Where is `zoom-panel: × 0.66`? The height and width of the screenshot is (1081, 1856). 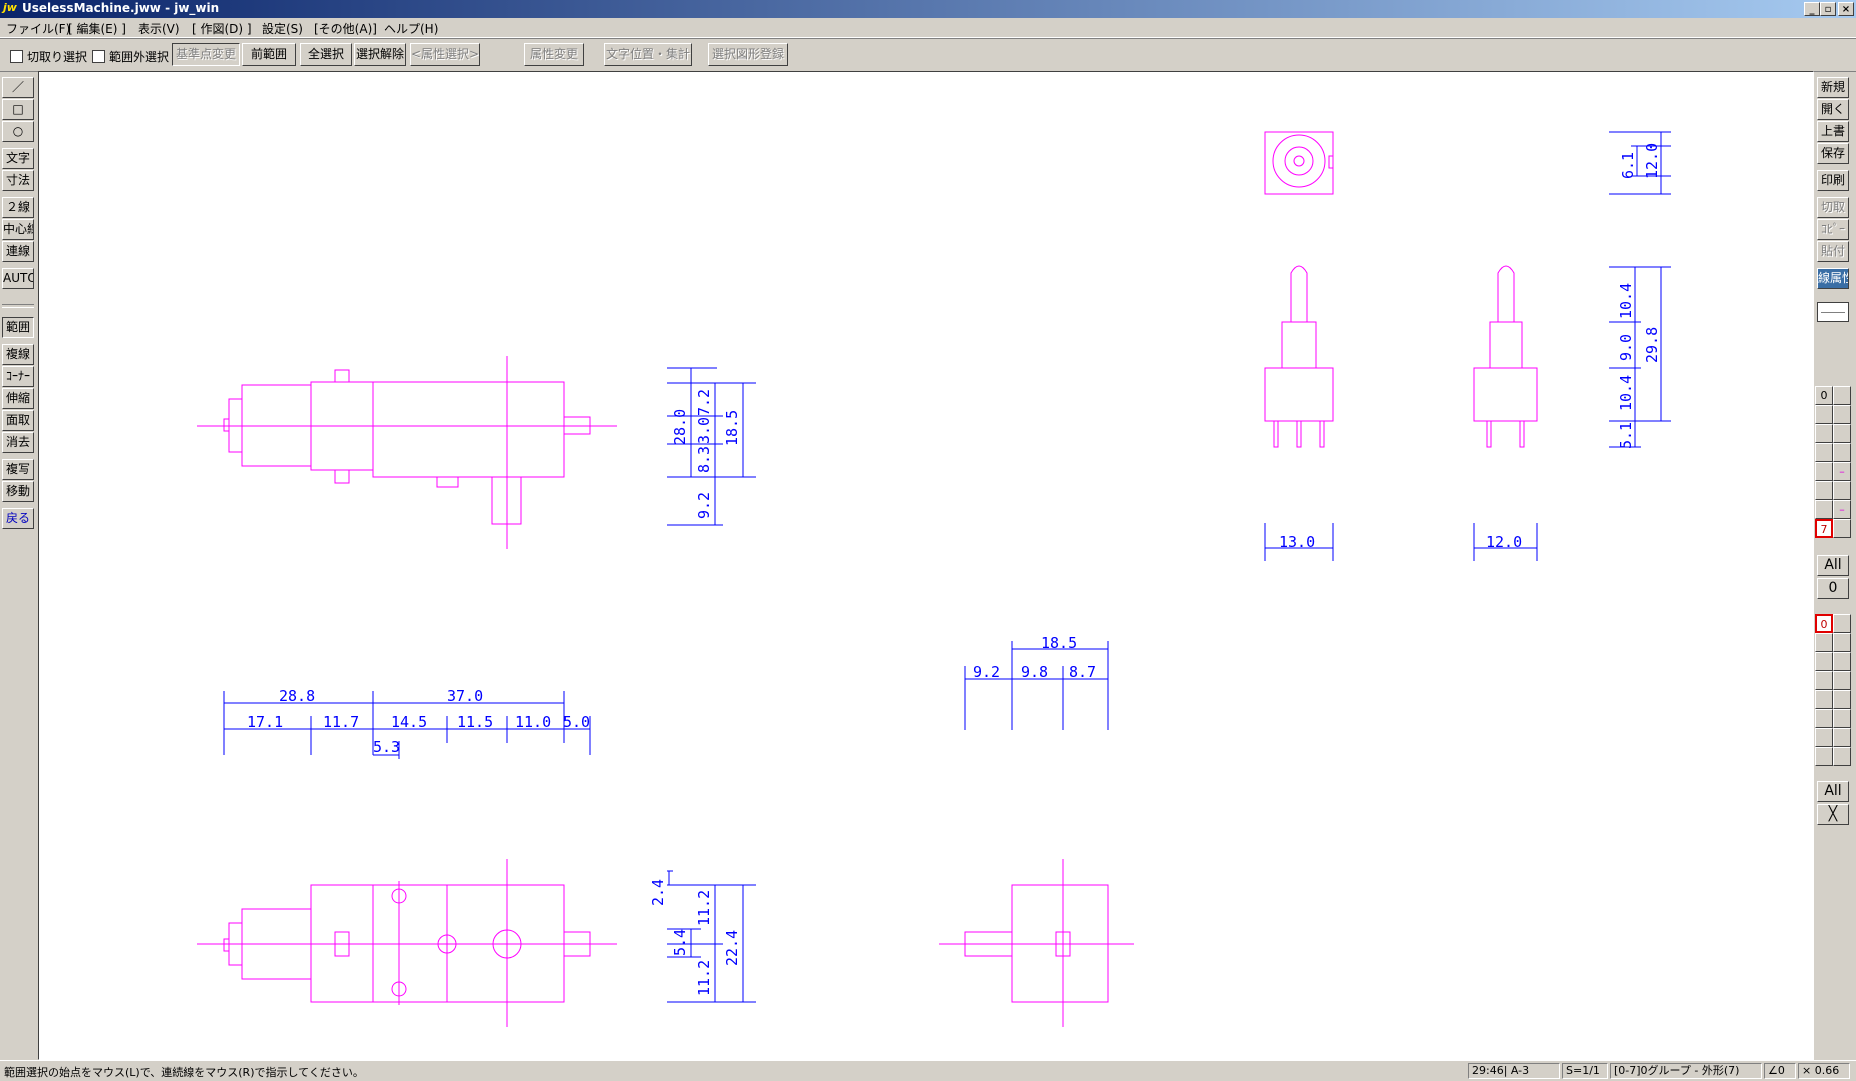
zoom-panel: × 0.66 is located at coordinates (1824, 1071).